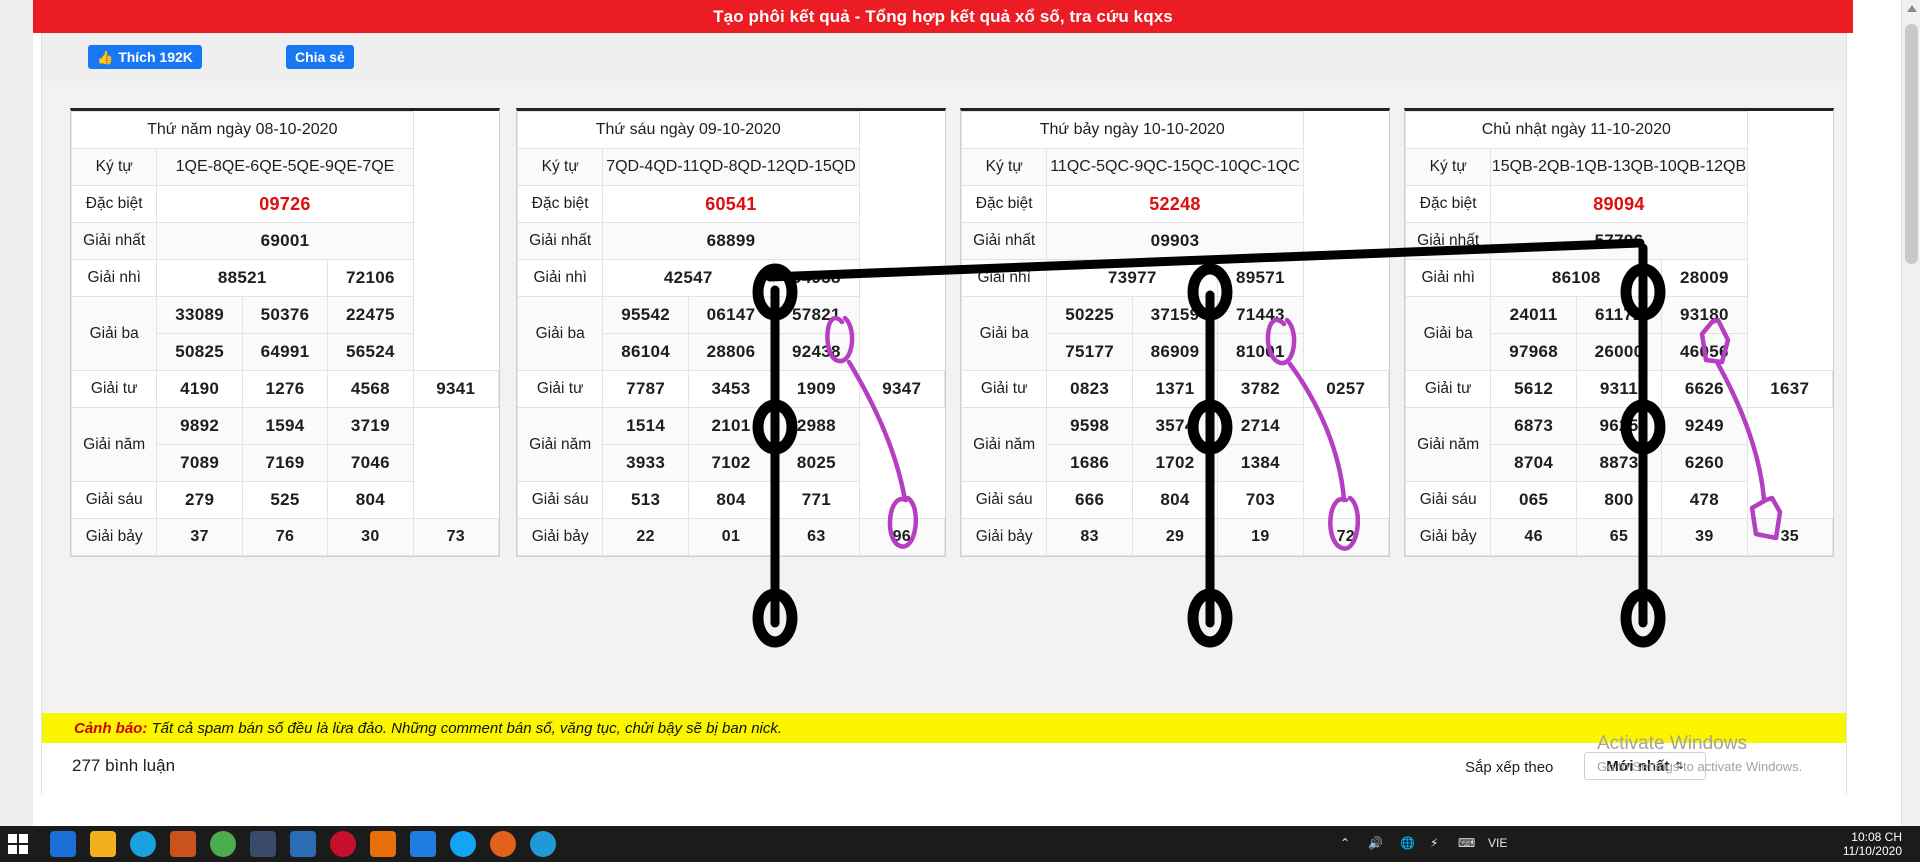 Image resolution: width=1920 pixels, height=862 pixels. I want to click on nam-value-5: 7169, so click(285, 463).